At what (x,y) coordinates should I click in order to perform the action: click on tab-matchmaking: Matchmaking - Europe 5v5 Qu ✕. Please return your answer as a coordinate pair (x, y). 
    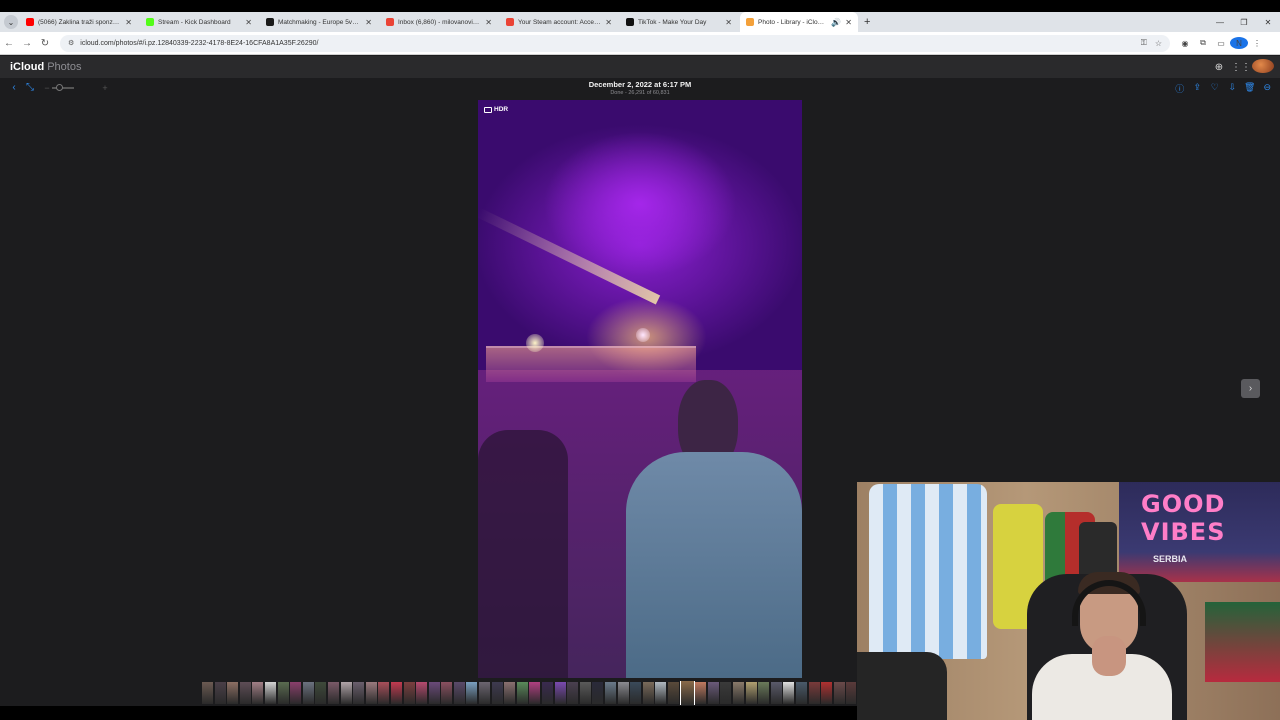
    Looking at the image, I should click on (319, 22).